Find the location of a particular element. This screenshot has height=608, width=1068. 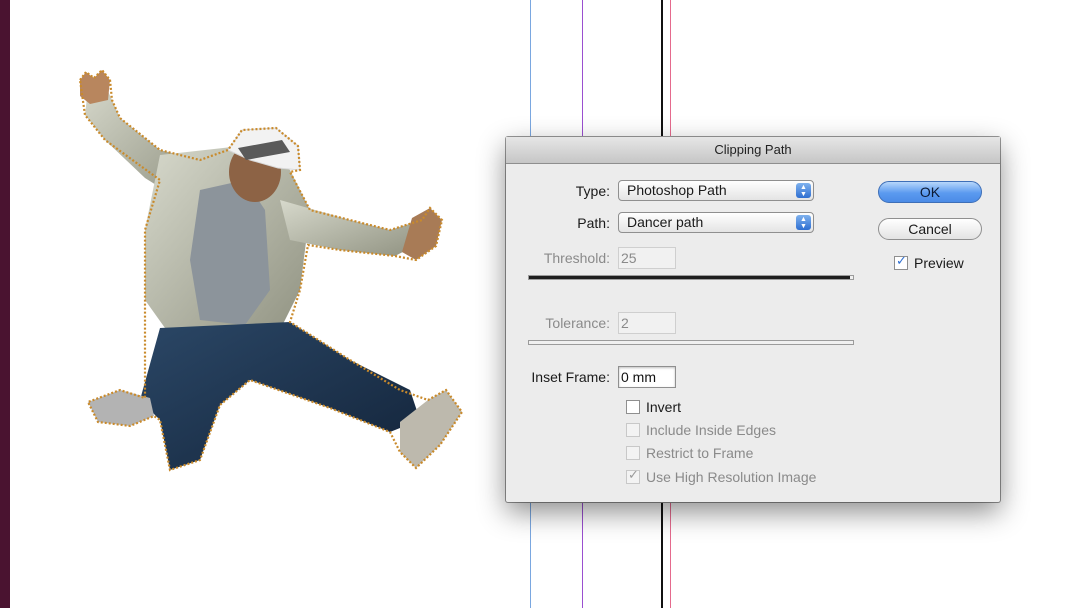

tolerance-label: Tolerance: is located at coordinates (577, 323).